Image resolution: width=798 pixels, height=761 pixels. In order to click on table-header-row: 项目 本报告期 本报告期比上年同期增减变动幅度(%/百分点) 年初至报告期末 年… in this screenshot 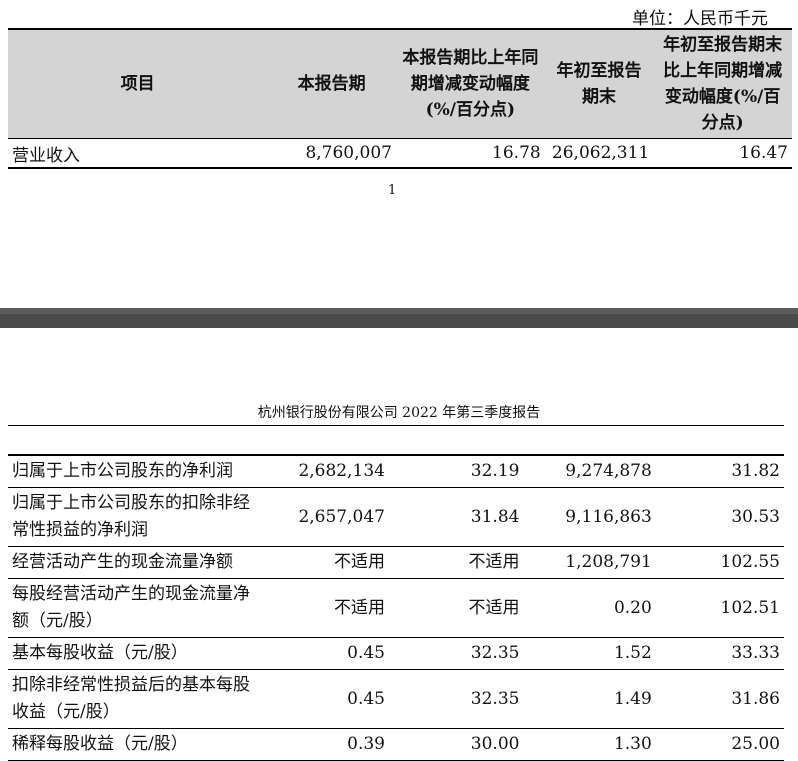, I will do `click(400, 83)`.